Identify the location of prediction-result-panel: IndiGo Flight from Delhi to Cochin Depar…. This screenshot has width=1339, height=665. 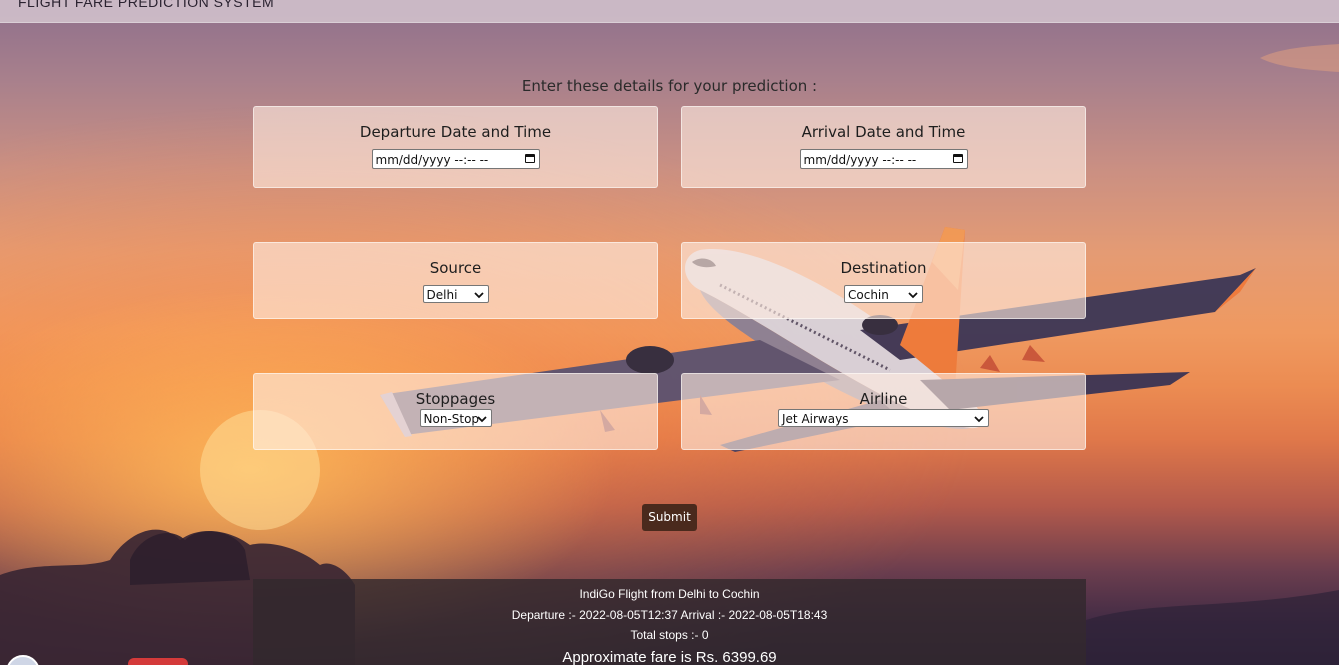
(669, 622).